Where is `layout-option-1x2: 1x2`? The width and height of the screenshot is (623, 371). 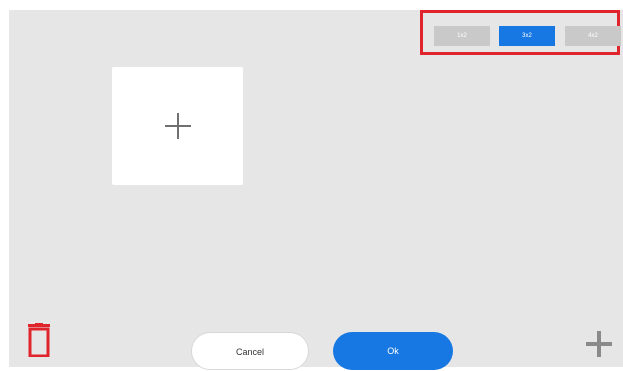
layout-option-1x2: 1x2 is located at coordinates (462, 36).